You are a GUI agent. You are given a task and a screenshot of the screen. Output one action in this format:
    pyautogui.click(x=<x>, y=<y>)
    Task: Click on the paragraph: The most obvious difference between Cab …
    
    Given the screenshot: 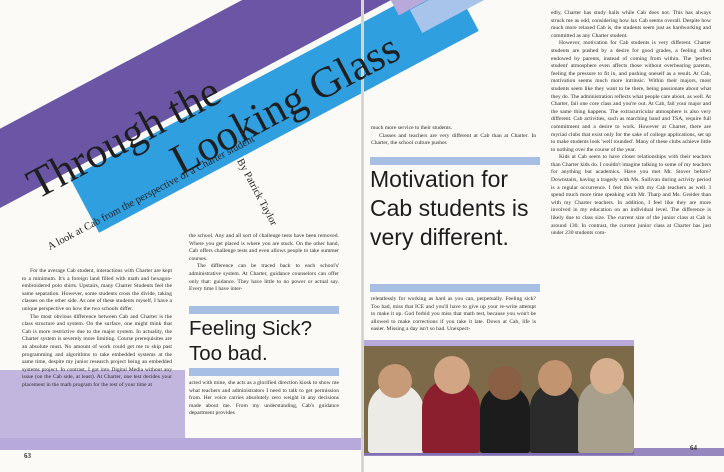 What is the action you would take?
    pyautogui.click(x=97, y=350)
    